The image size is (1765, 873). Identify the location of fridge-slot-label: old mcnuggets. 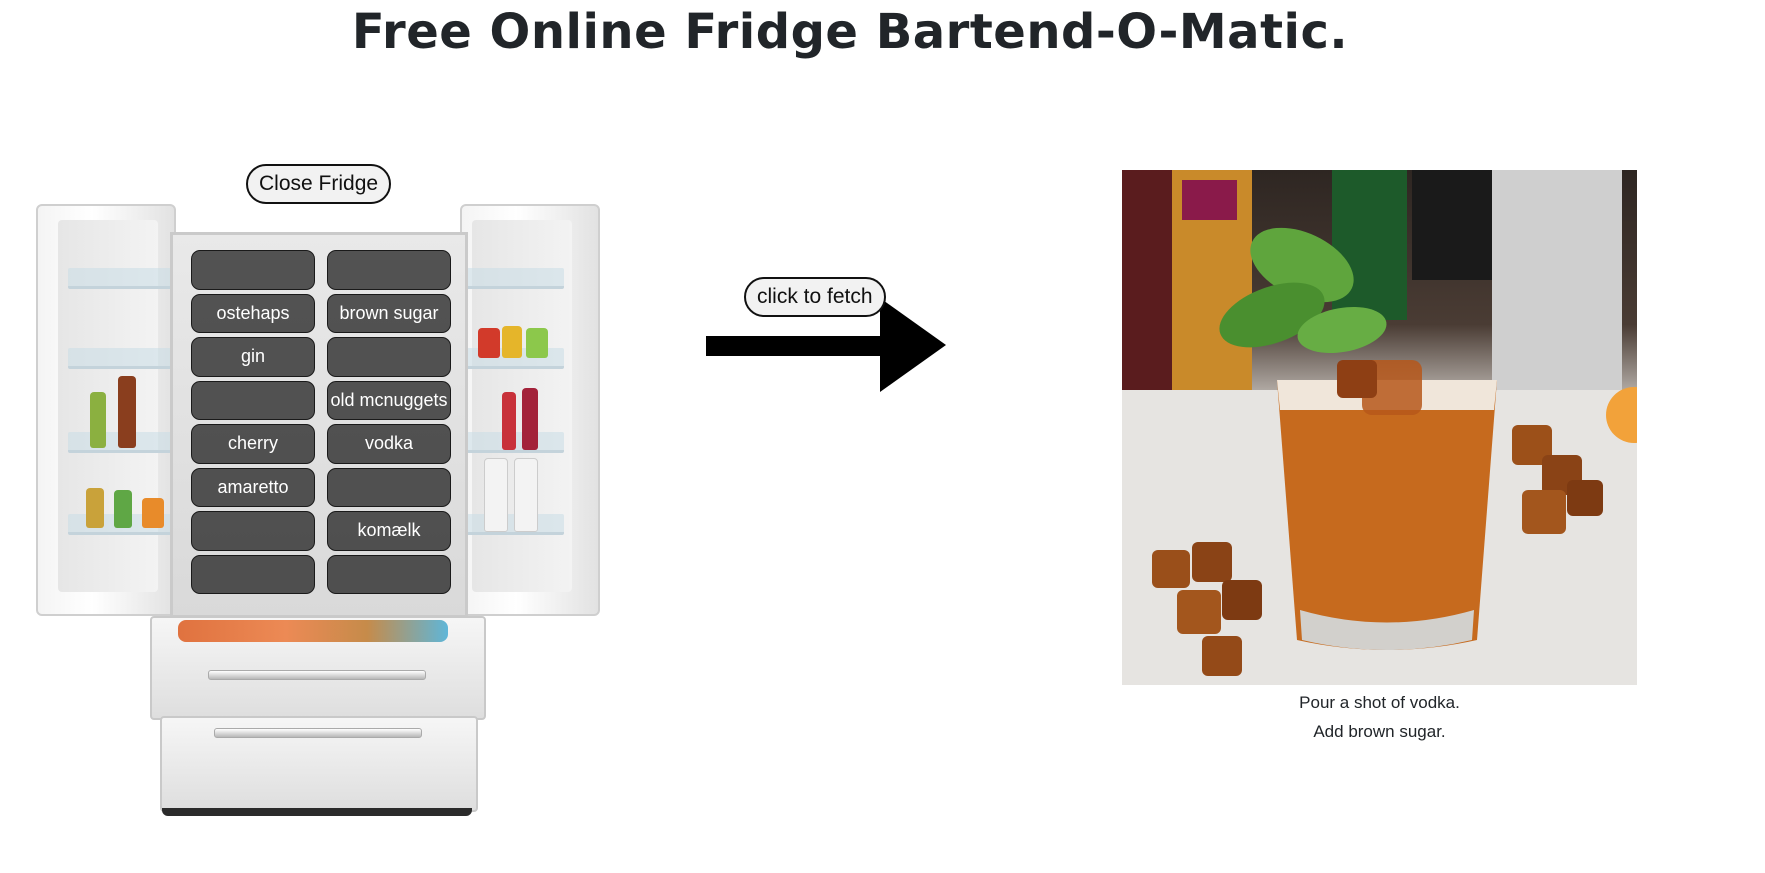
(389, 399).